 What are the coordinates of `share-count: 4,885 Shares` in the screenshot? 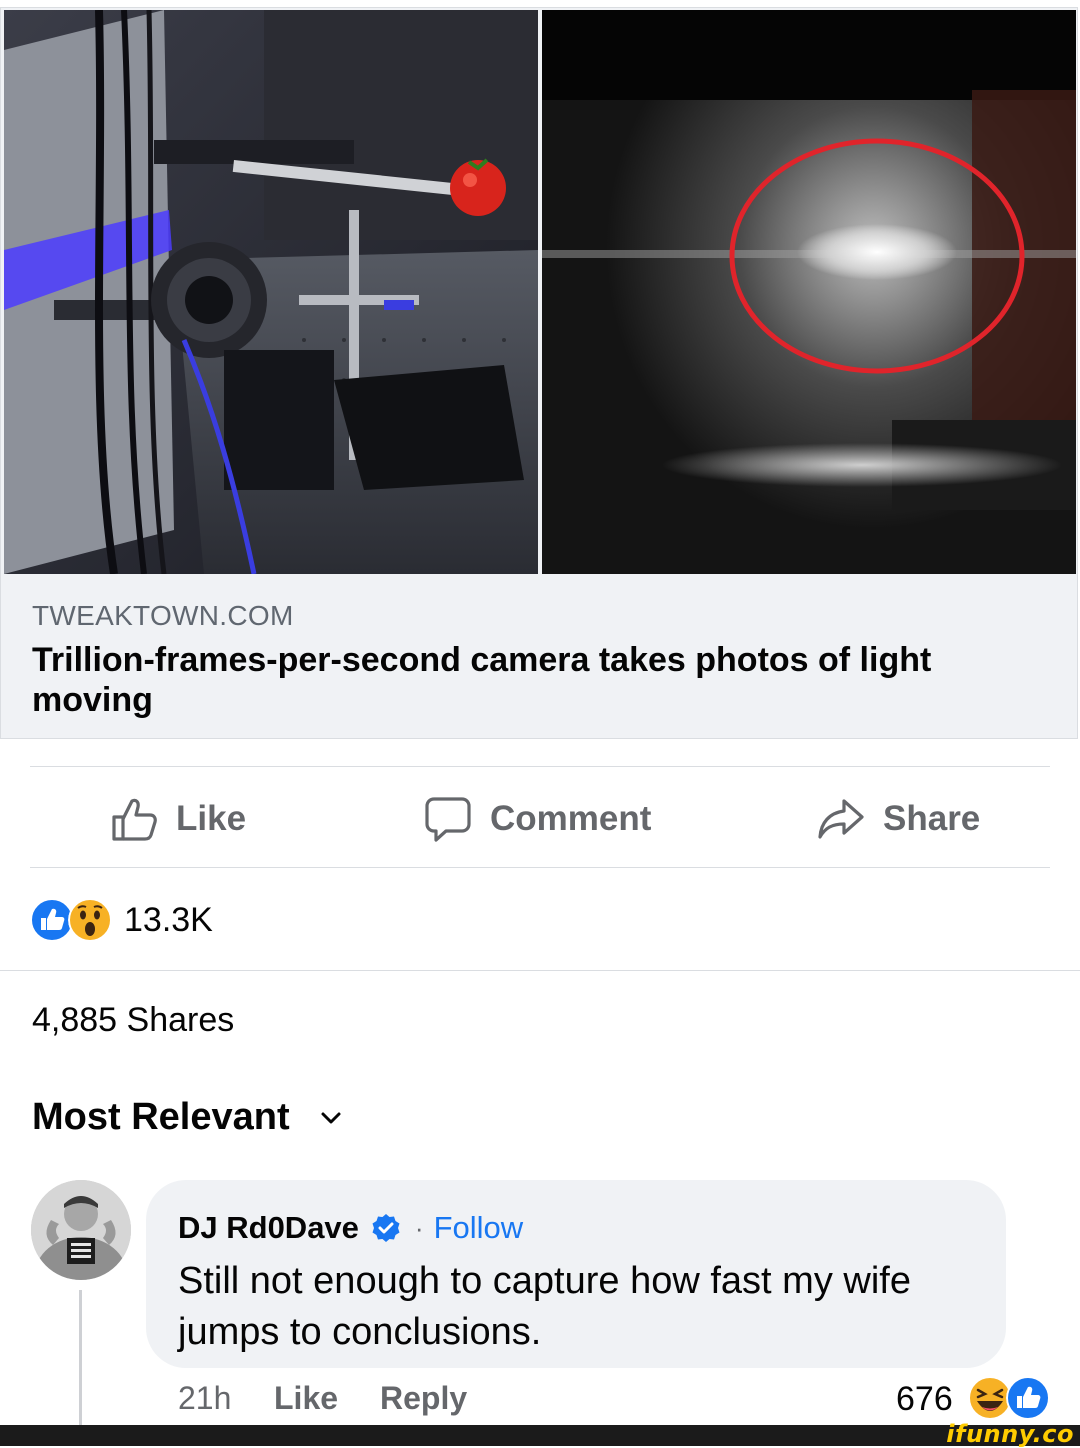 It's located at (133, 1020).